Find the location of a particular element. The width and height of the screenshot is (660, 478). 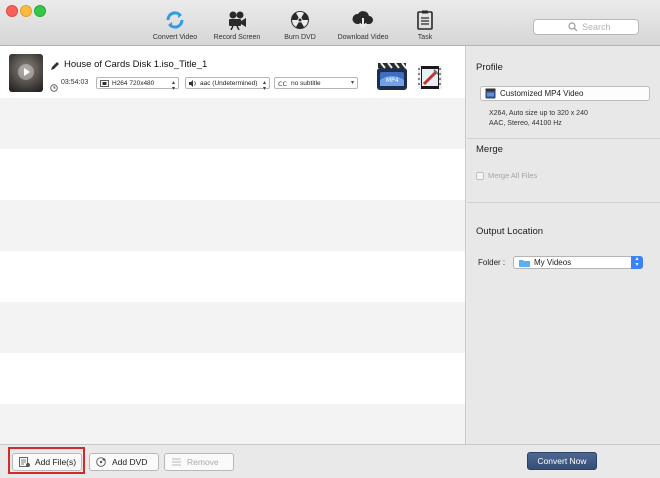

checkbox-box is located at coordinates (480, 175).